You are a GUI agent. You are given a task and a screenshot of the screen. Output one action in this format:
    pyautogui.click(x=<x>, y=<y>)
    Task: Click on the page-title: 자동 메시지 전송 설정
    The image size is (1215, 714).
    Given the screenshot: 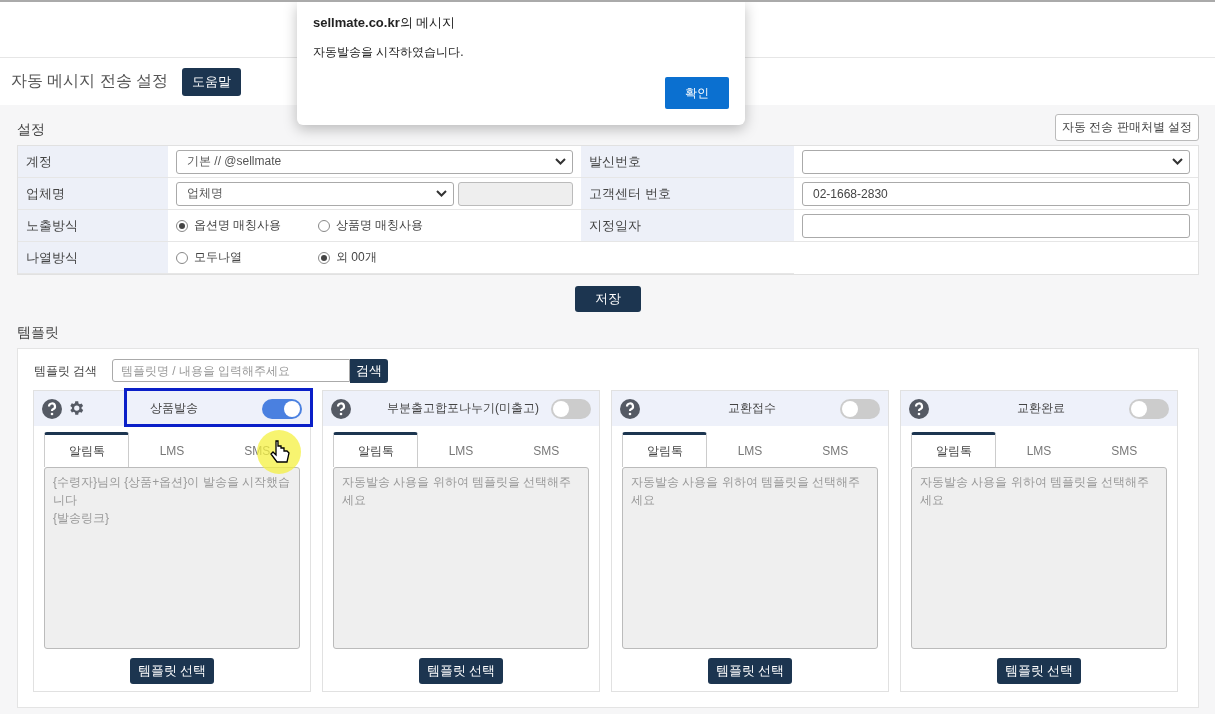 What is the action you would take?
    pyautogui.click(x=90, y=81)
    